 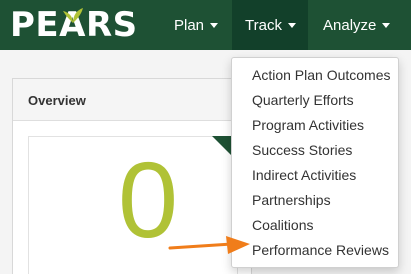 What do you see at coordinates (315, 150) in the screenshot?
I see `menu-item-success-stories: Success Stories` at bounding box center [315, 150].